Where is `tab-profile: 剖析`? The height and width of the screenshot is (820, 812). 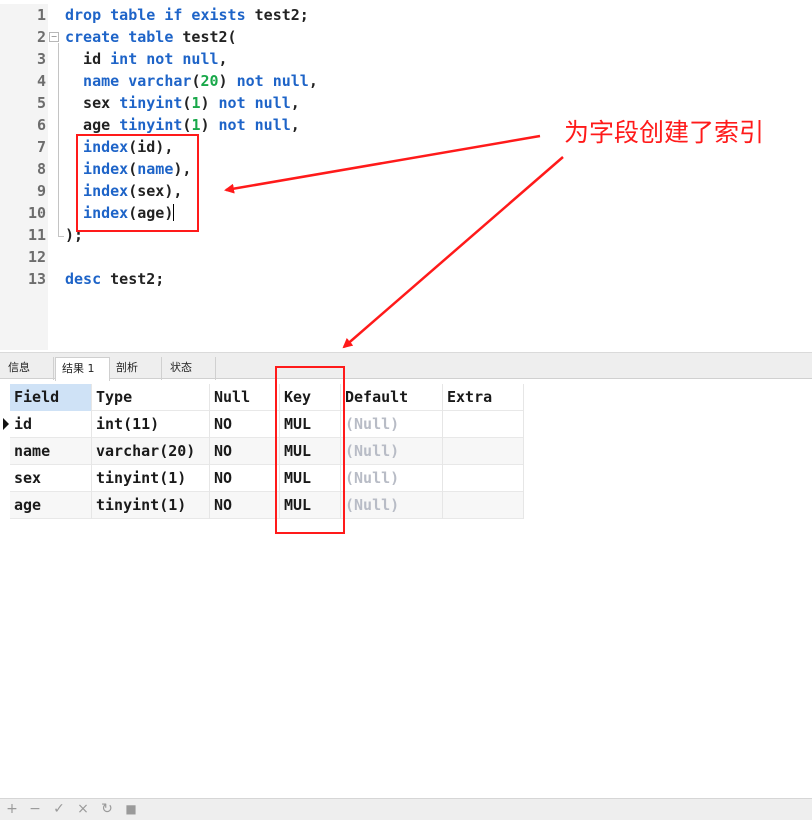 tab-profile: 剖析 is located at coordinates (136, 368).